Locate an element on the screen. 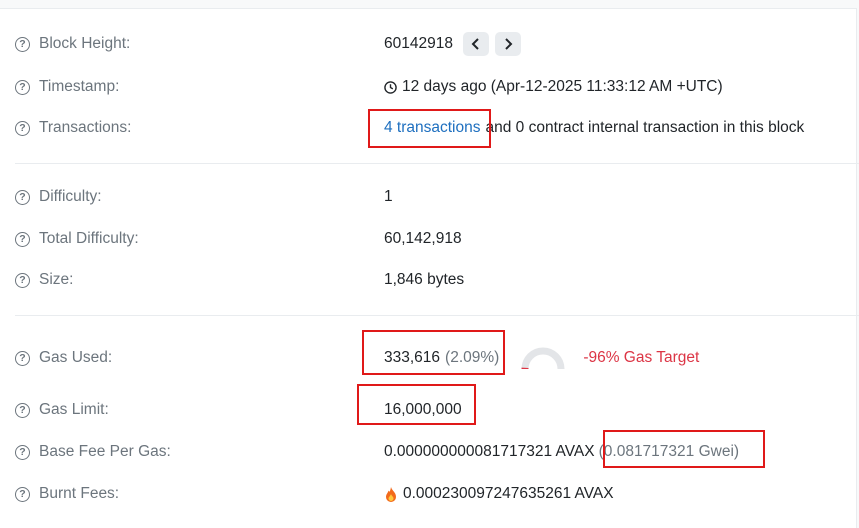 The width and height of the screenshot is (859, 528). difficulty-label: ? Difficulty: is located at coordinates (58, 197).